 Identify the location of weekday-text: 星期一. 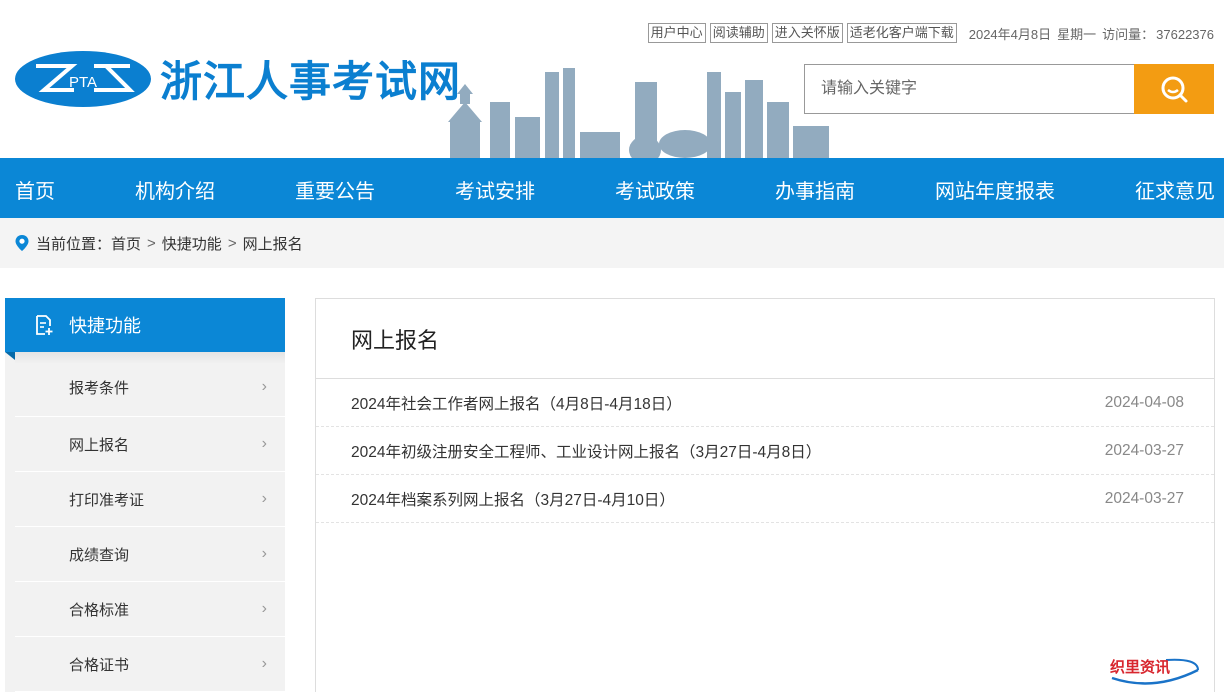
(1077, 34).